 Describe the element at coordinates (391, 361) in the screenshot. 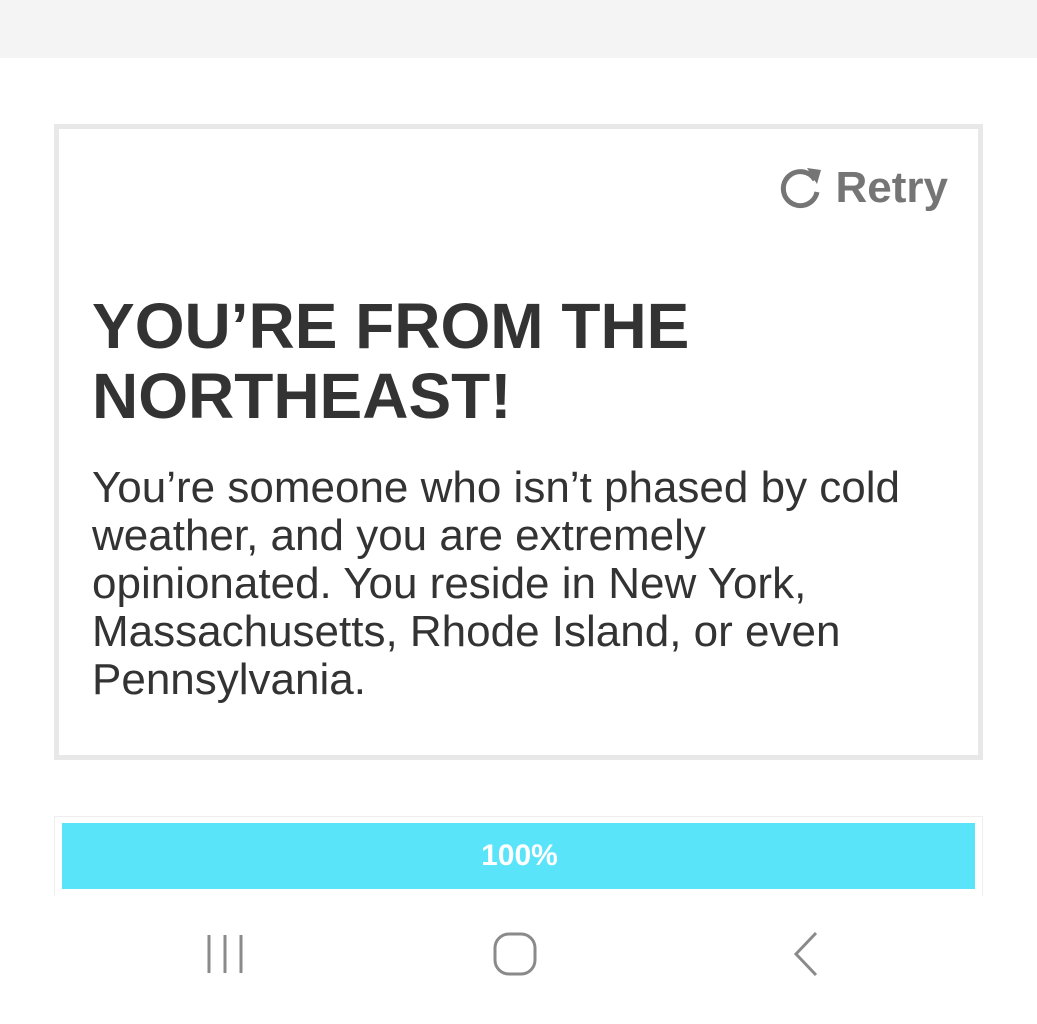

I see `result-title: YOU’RE FROM THE NORTHEAST!` at that location.